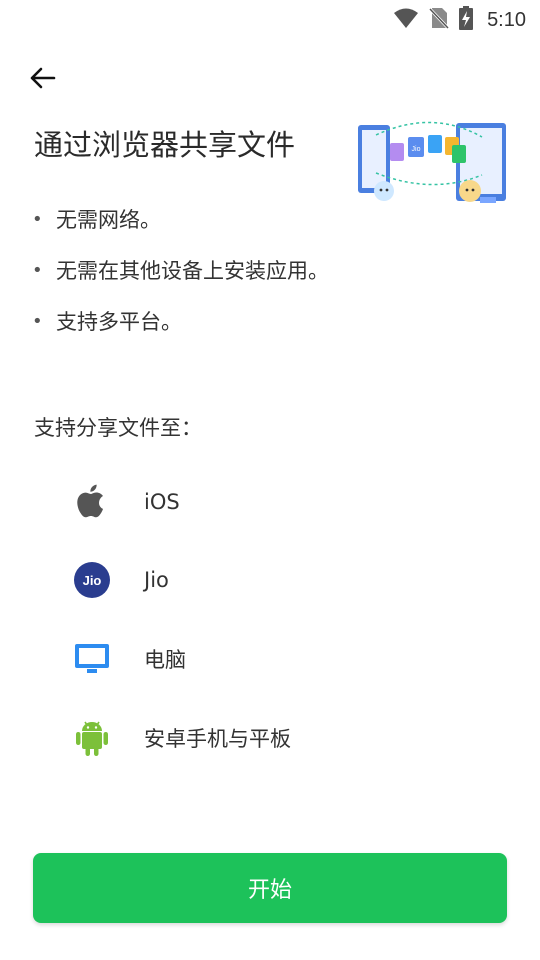  Describe the element at coordinates (406, 20) in the screenshot. I see `wifi-icon` at that location.